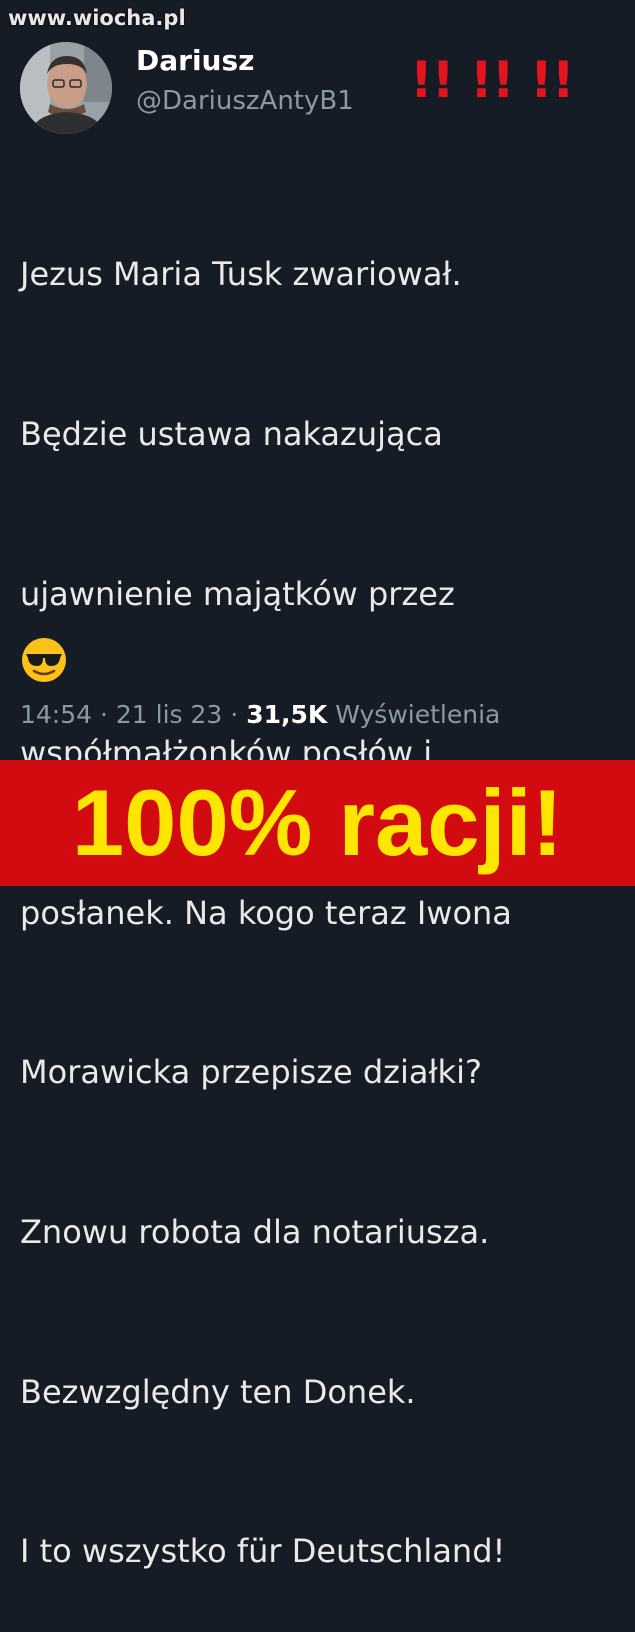  What do you see at coordinates (97, 18) in the screenshot?
I see `site-watermark: www.wiocha.pl` at bounding box center [97, 18].